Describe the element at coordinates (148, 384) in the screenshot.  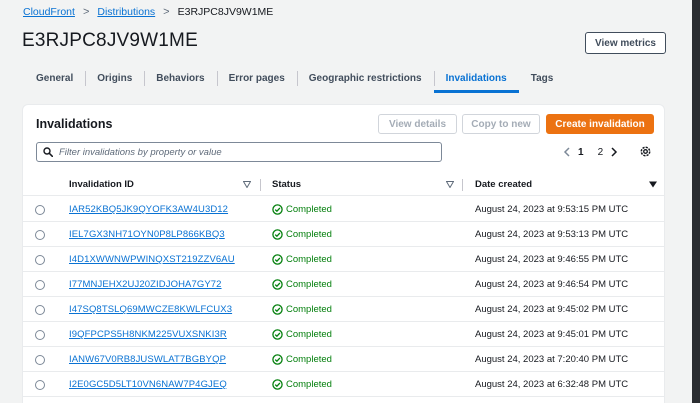
I see `invalidation-id-link: I2E0GC5D5LT10VN6NAW7P4GJEQ` at that location.